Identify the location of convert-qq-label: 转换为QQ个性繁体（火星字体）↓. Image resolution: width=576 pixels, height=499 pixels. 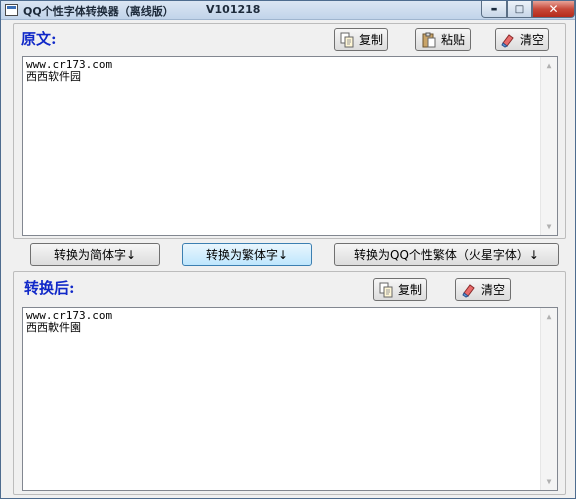
(446, 255).